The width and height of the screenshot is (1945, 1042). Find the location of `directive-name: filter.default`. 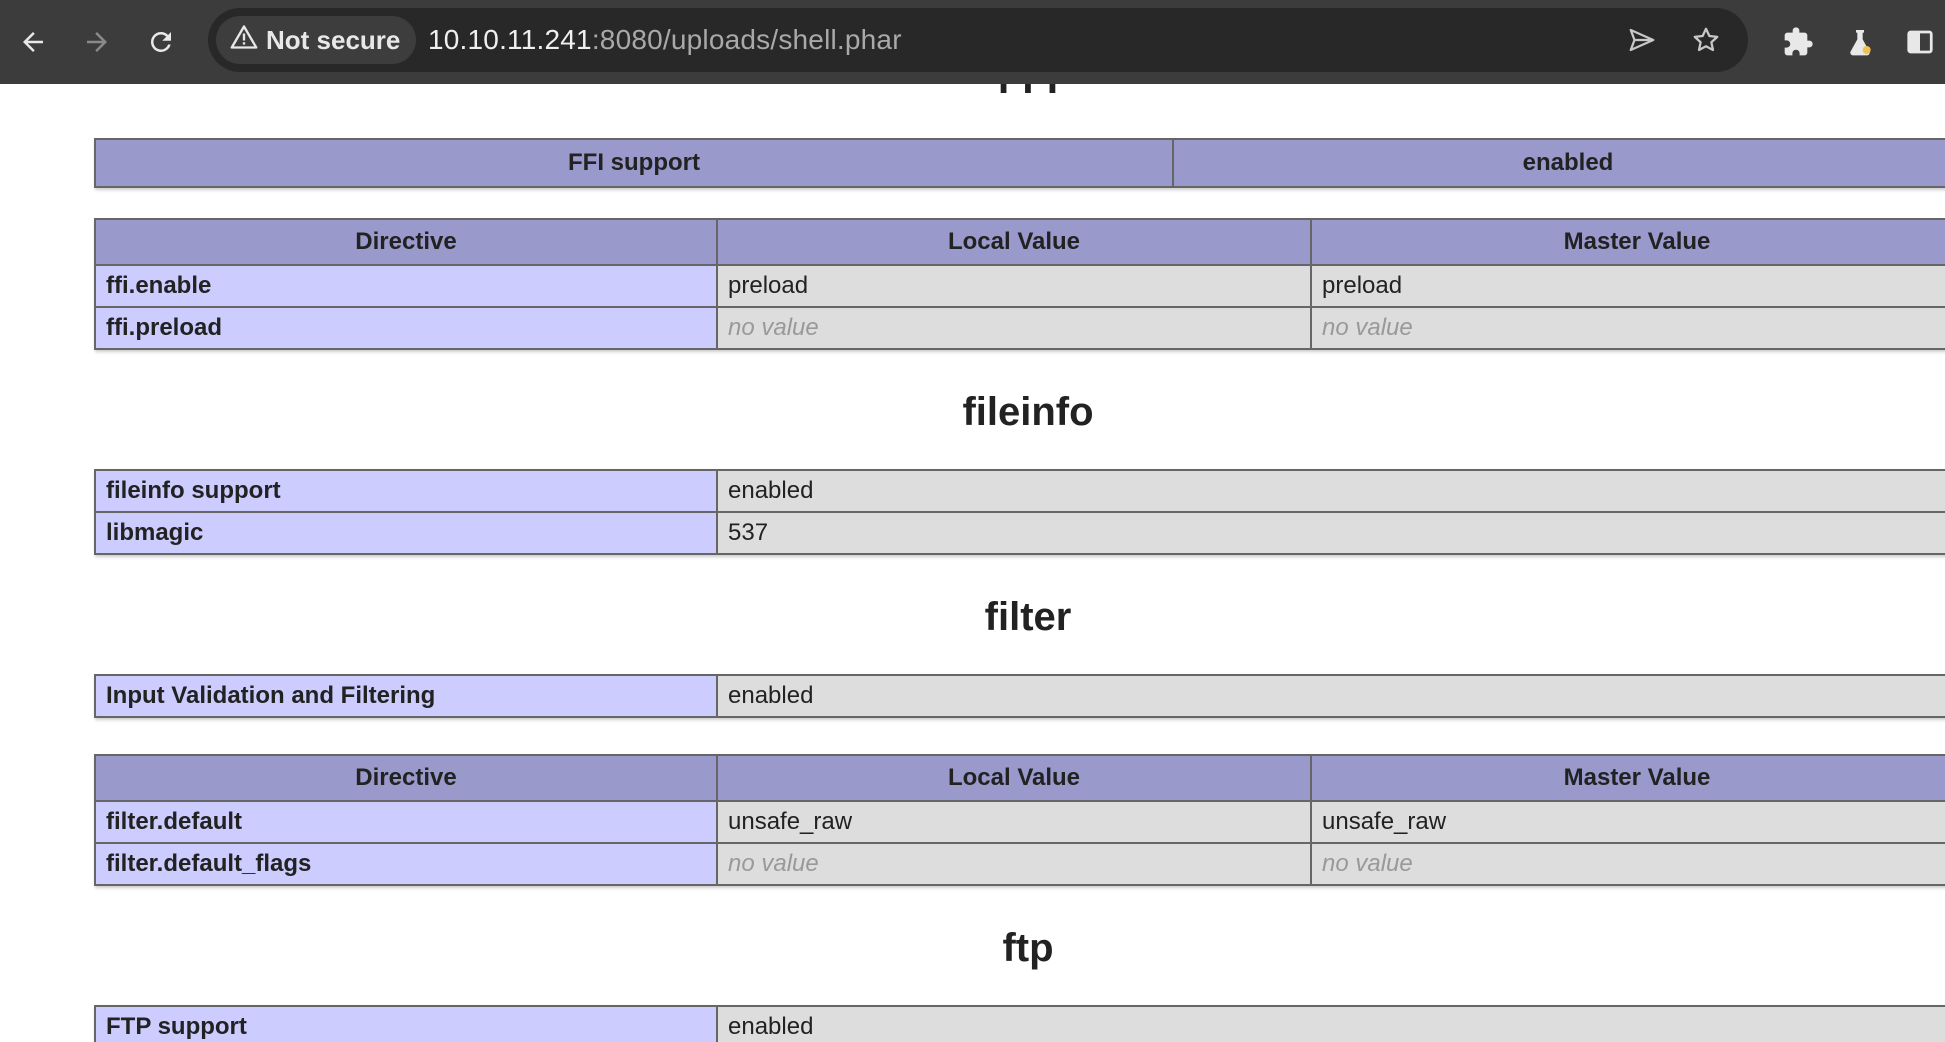

directive-name: filter.default is located at coordinates (406, 822).